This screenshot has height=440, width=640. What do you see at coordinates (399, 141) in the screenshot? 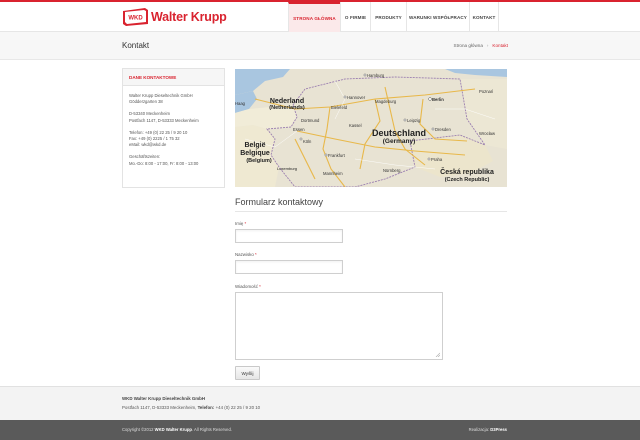
I see `map-label-germany-en: (Germany)` at bounding box center [399, 141].